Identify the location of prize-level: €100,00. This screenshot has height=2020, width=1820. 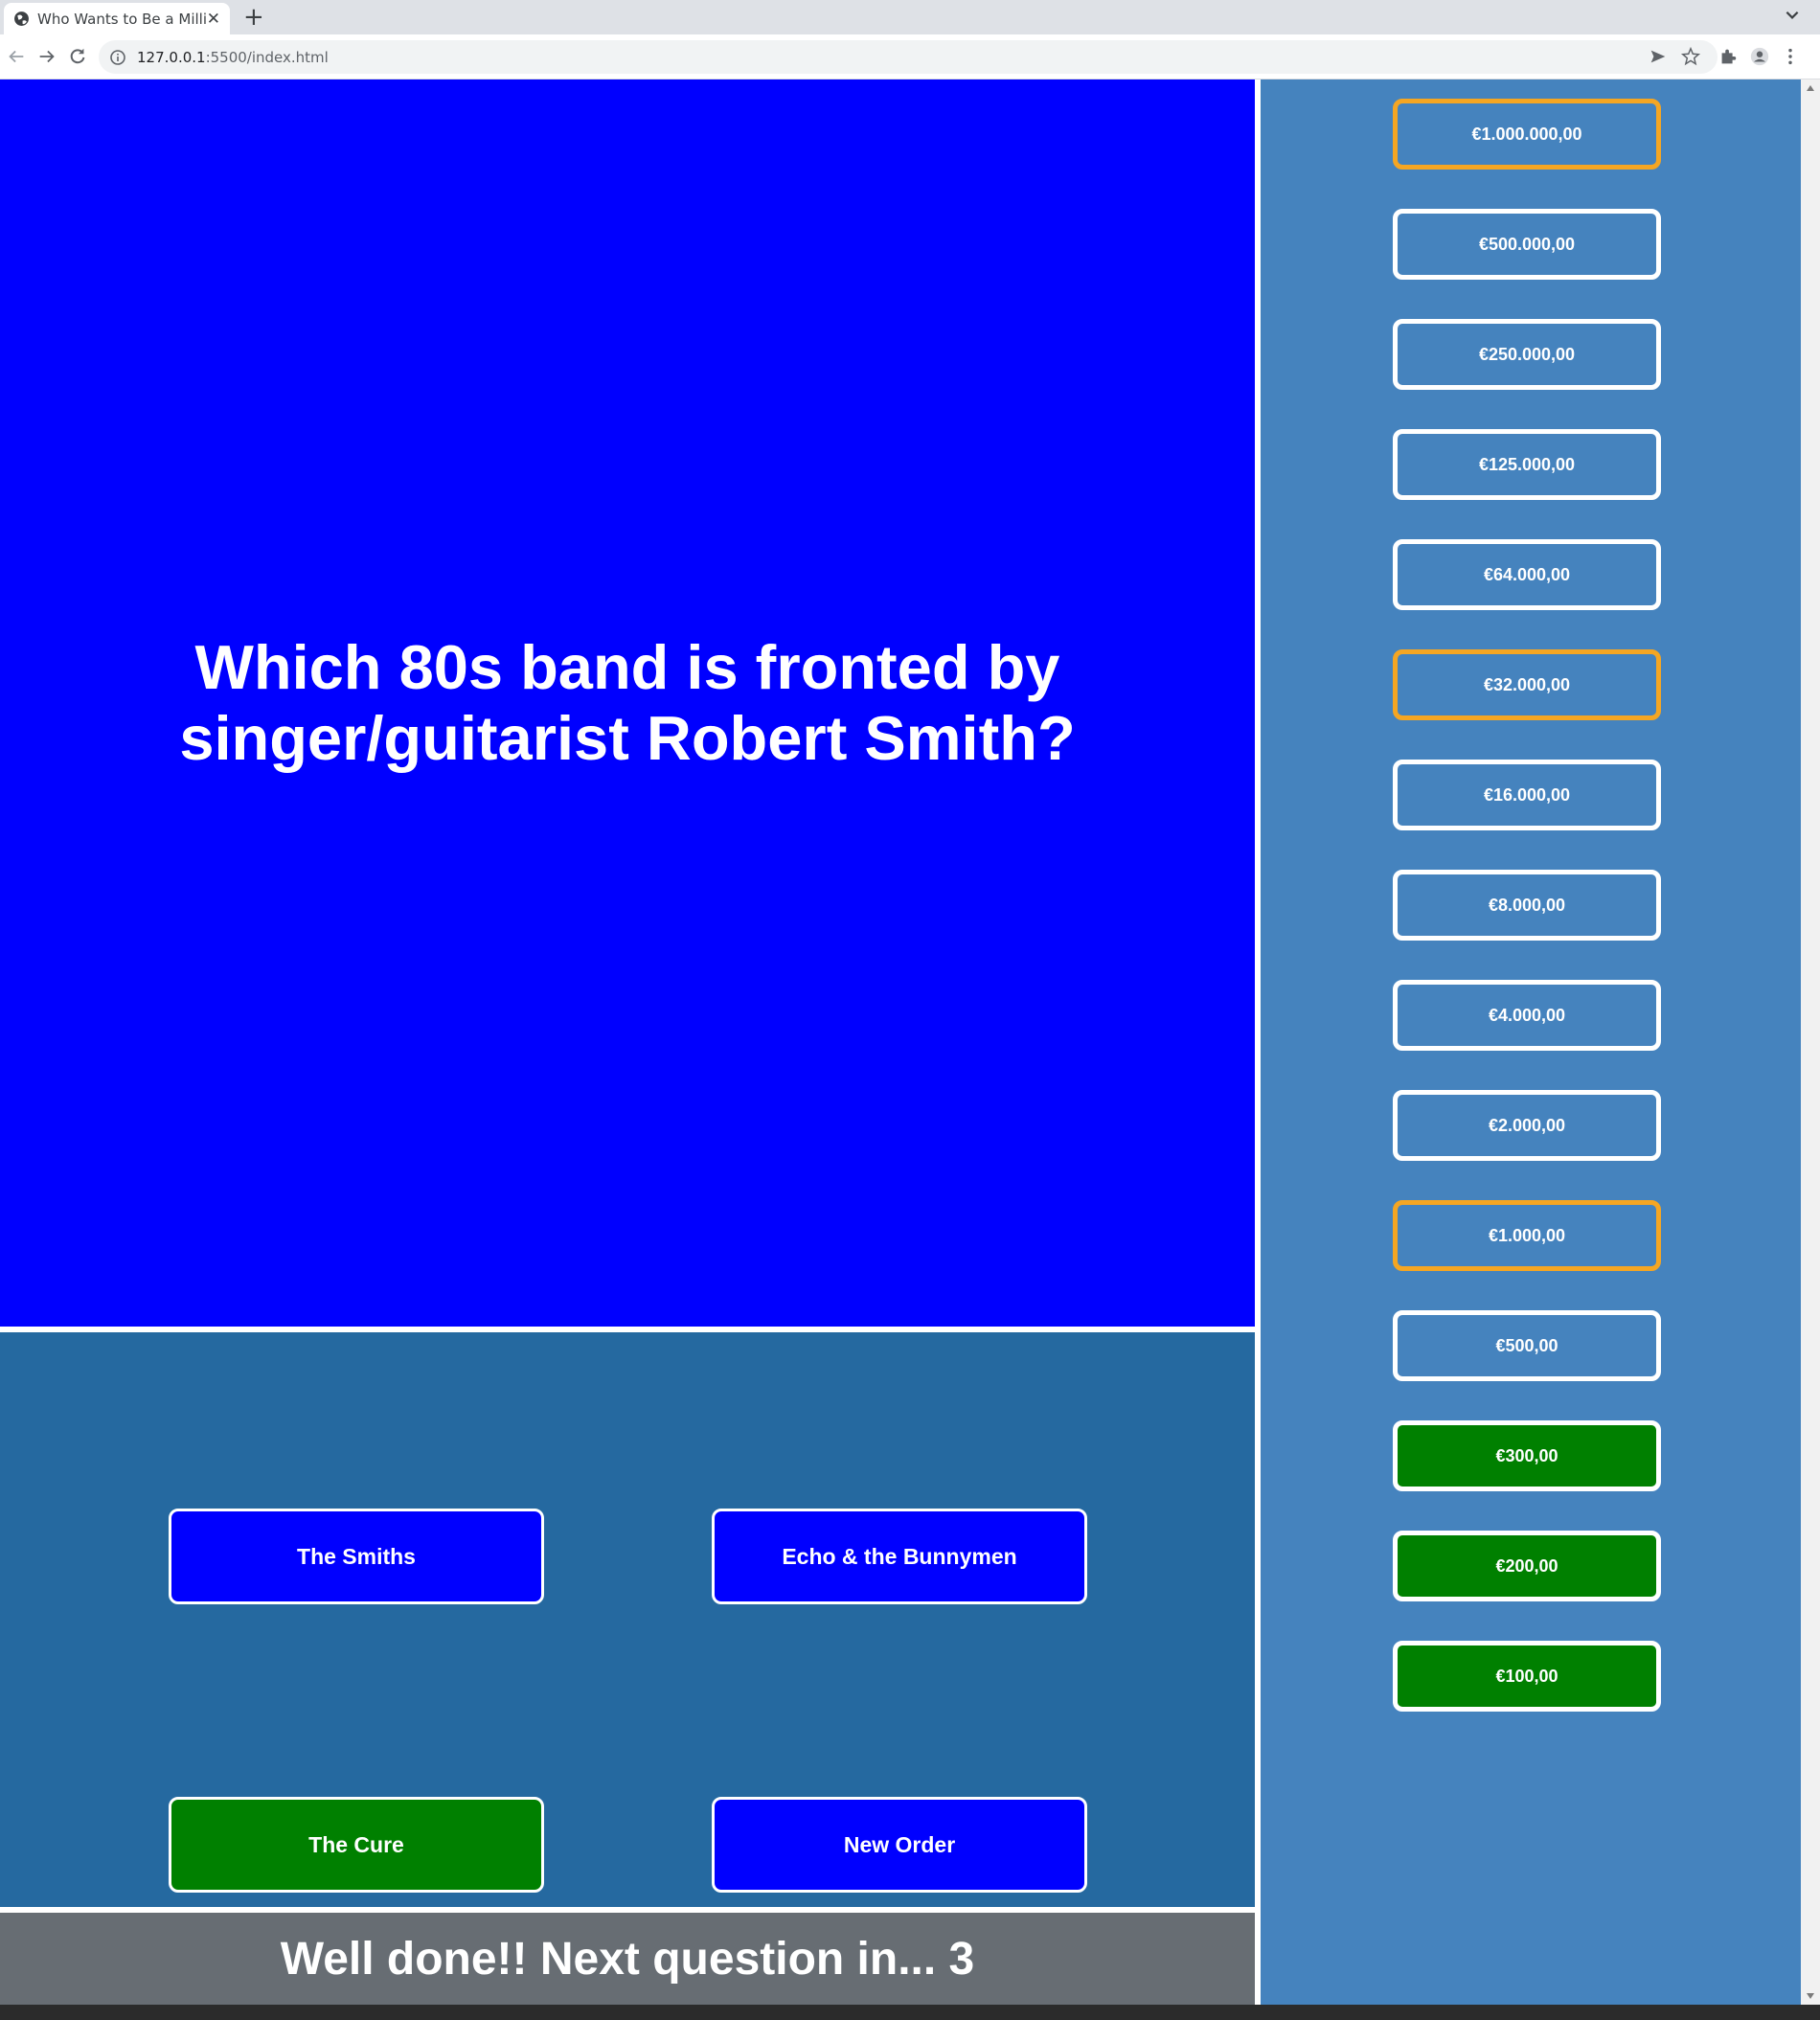
(1527, 1677).